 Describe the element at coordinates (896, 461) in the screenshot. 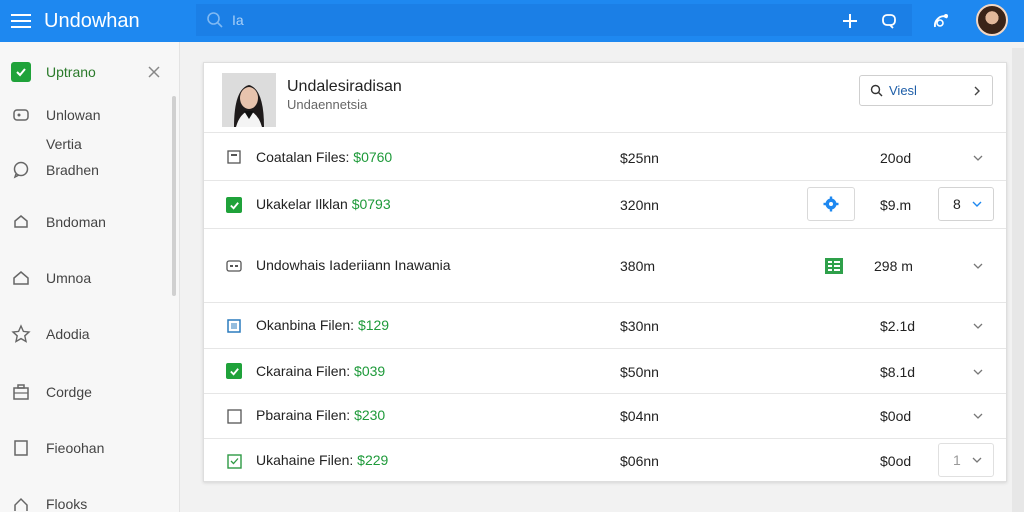

I see `row-time: $0od` at that location.